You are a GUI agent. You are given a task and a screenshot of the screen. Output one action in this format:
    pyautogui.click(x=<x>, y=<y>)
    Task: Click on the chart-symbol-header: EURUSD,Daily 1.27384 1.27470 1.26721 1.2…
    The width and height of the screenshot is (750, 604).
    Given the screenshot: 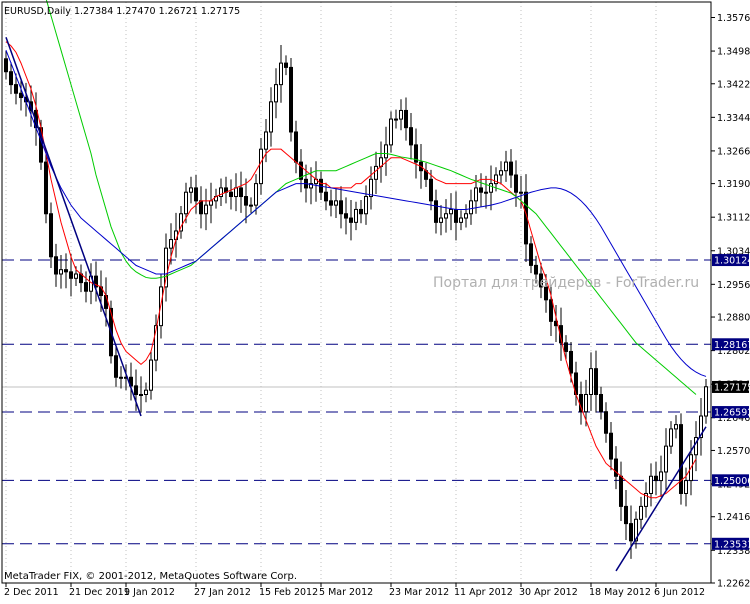 What is the action you would take?
    pyautogui.click(x=122, y=11)
    